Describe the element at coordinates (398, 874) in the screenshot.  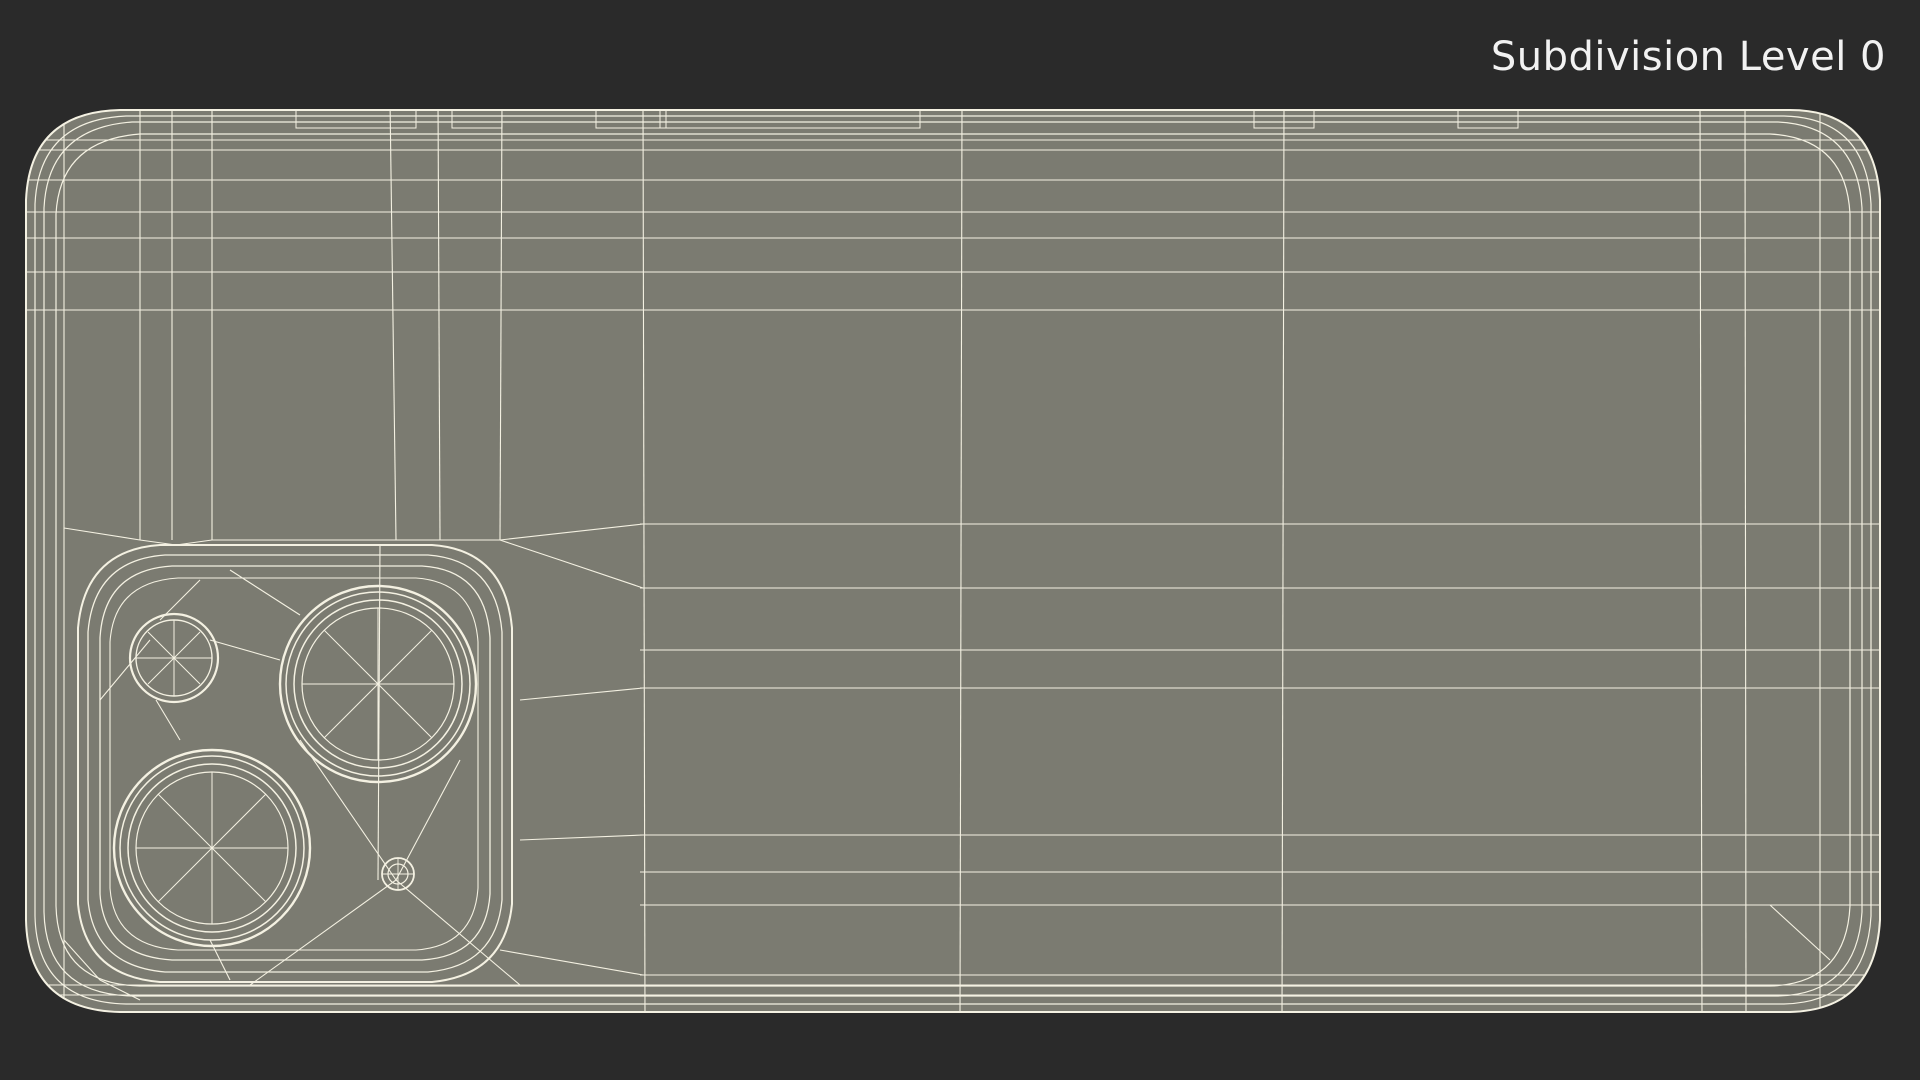
I see `microphone` at that location.